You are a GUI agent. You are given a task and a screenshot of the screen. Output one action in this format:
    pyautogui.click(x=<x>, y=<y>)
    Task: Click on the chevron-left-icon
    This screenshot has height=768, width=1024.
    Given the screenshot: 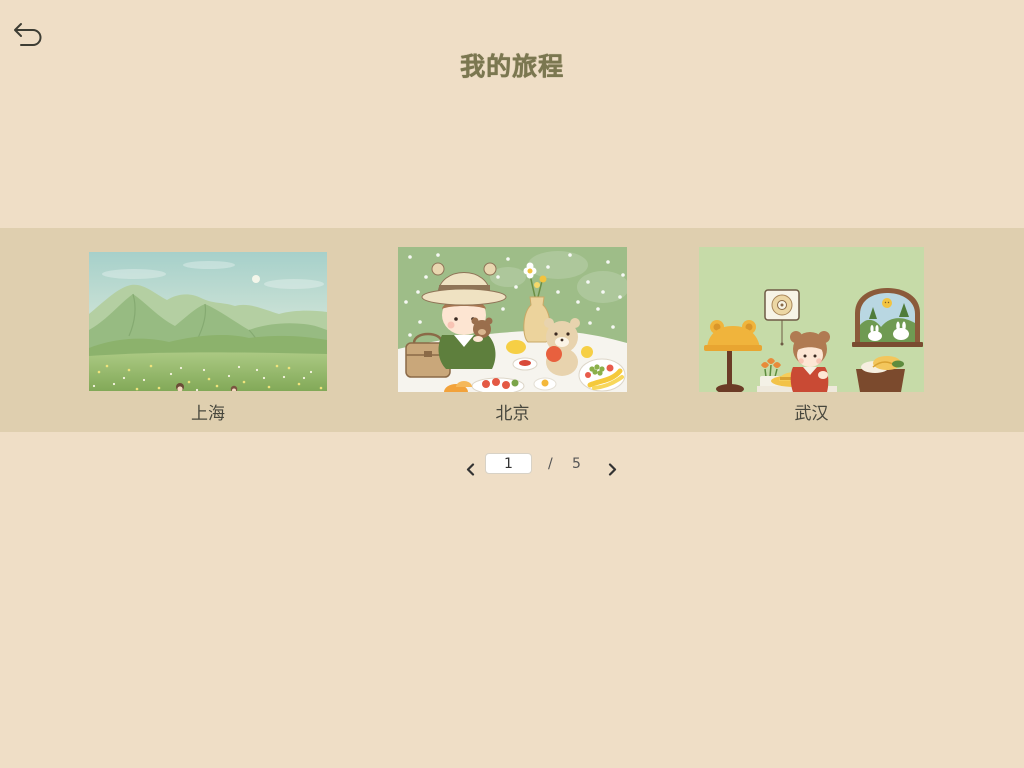 What is the action you would take?
    pyautogui.click(x=470, y=469)
    